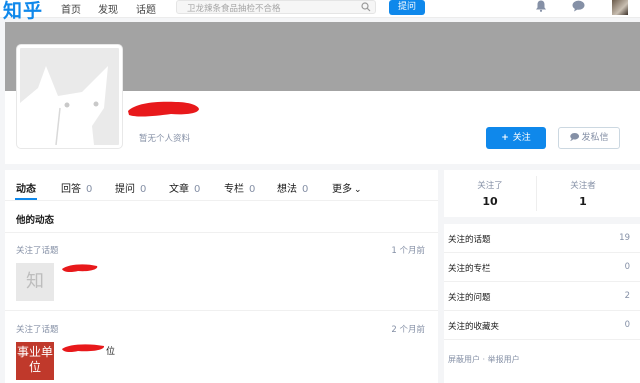  What do you see at coordinates (627, 296) in the screenshot?
I see `row-count: 2` at bounding box center [627, 296].